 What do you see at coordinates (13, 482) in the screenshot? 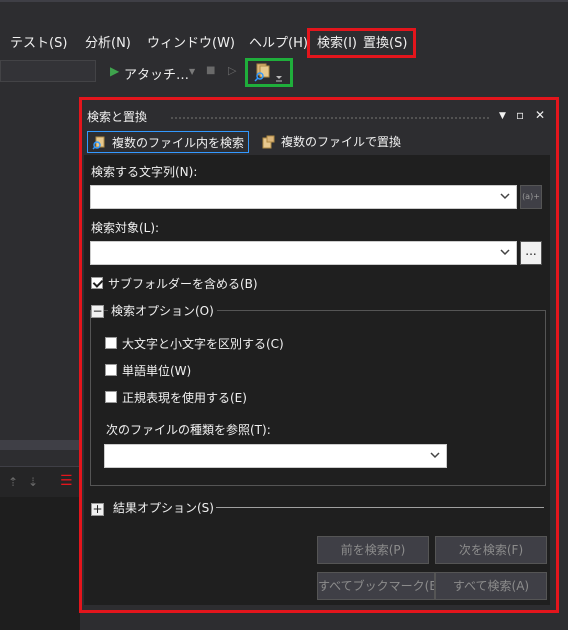
I see `move-up-icon: ⇡` at bounding box center [13, 482].